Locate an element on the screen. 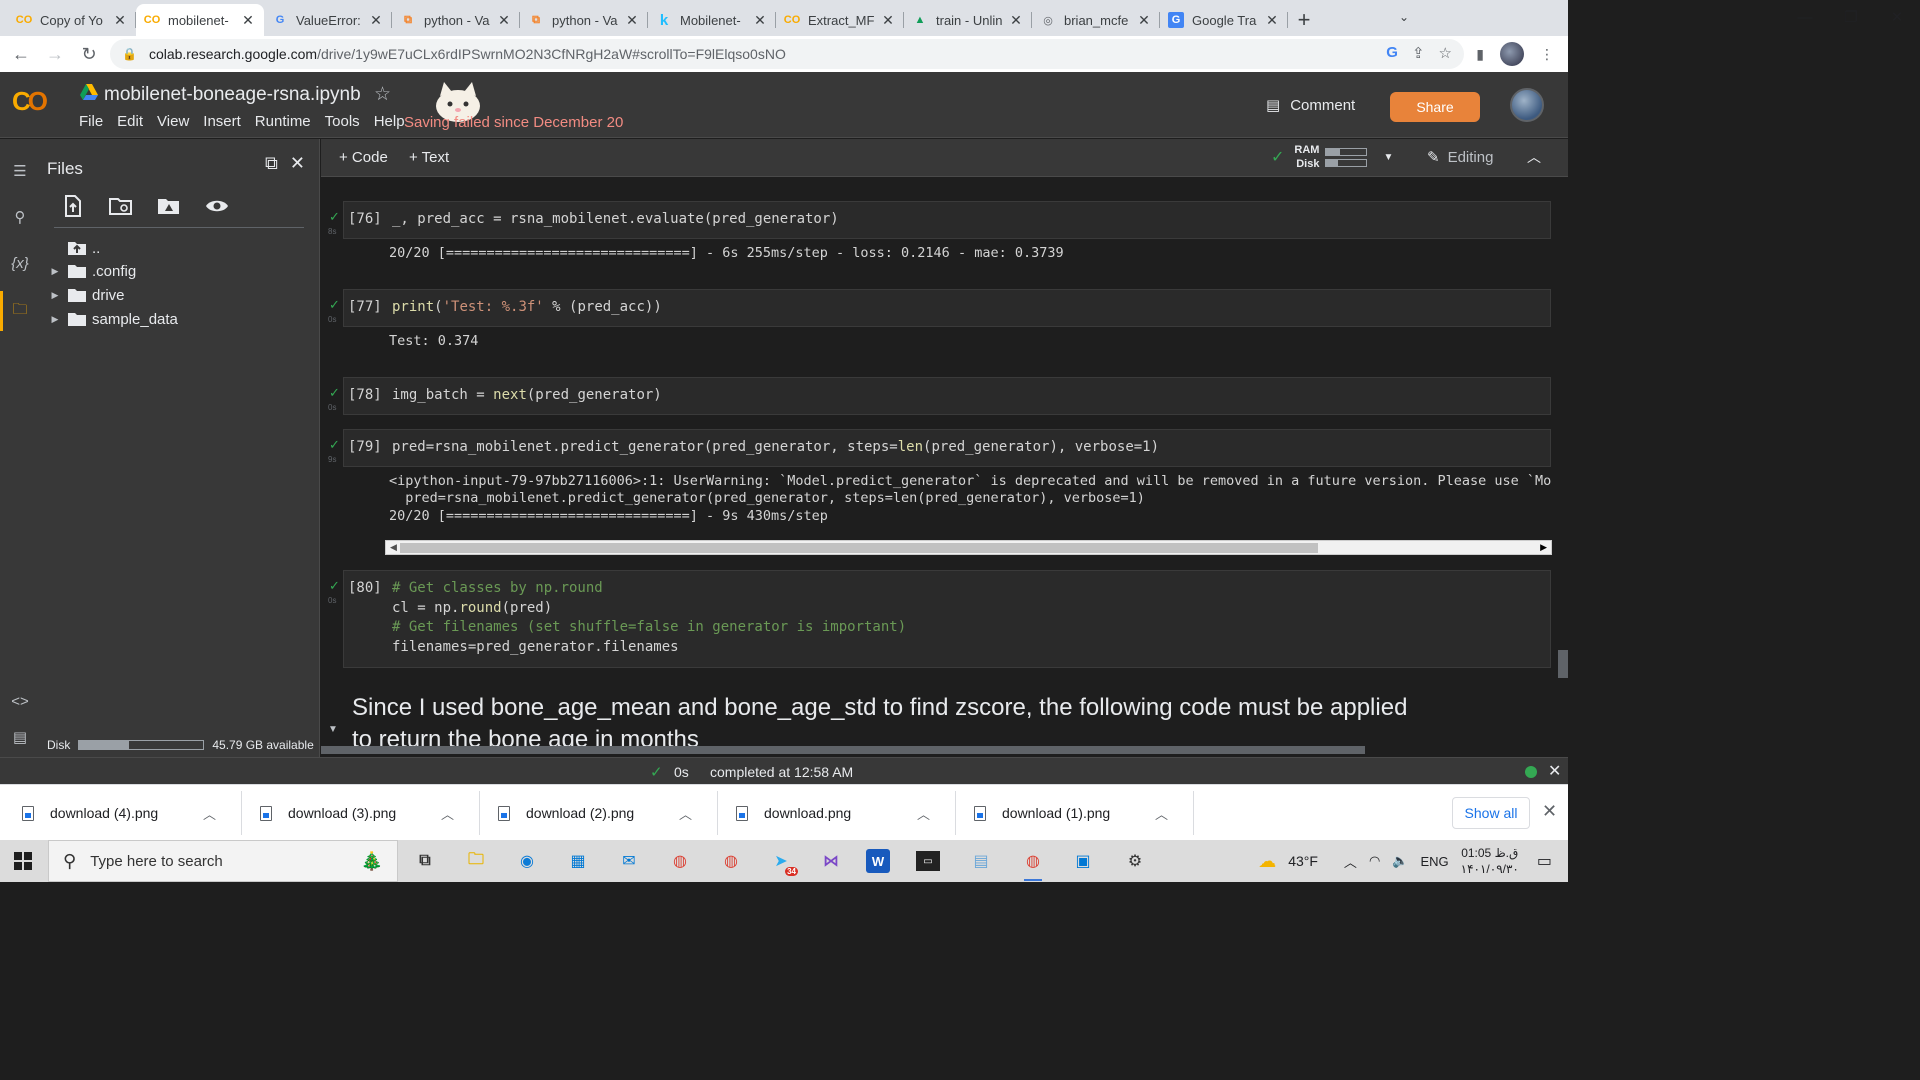  scroll-left-arrow-icon: ◀ is located at coordinates (393, 547).